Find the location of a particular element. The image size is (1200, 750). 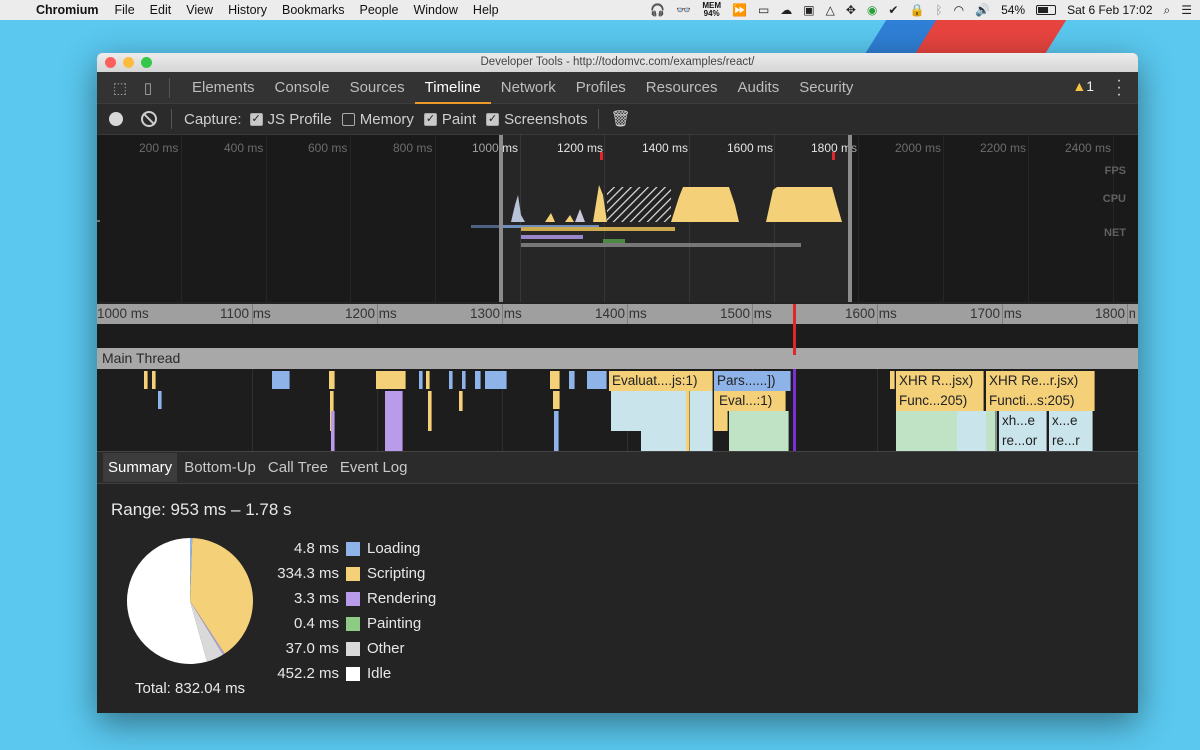

spotlight-icon: ⌕ is located at coordinates (1167, 10).